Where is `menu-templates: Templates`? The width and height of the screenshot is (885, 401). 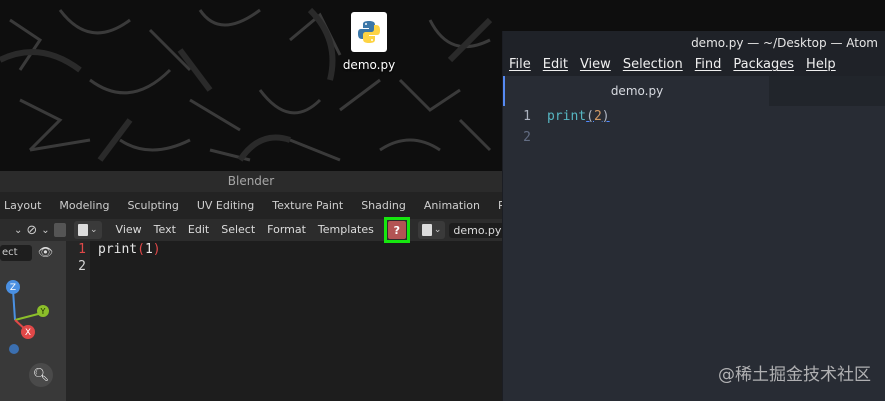 menu-templates: Templates is located at coordinates (346, 230).